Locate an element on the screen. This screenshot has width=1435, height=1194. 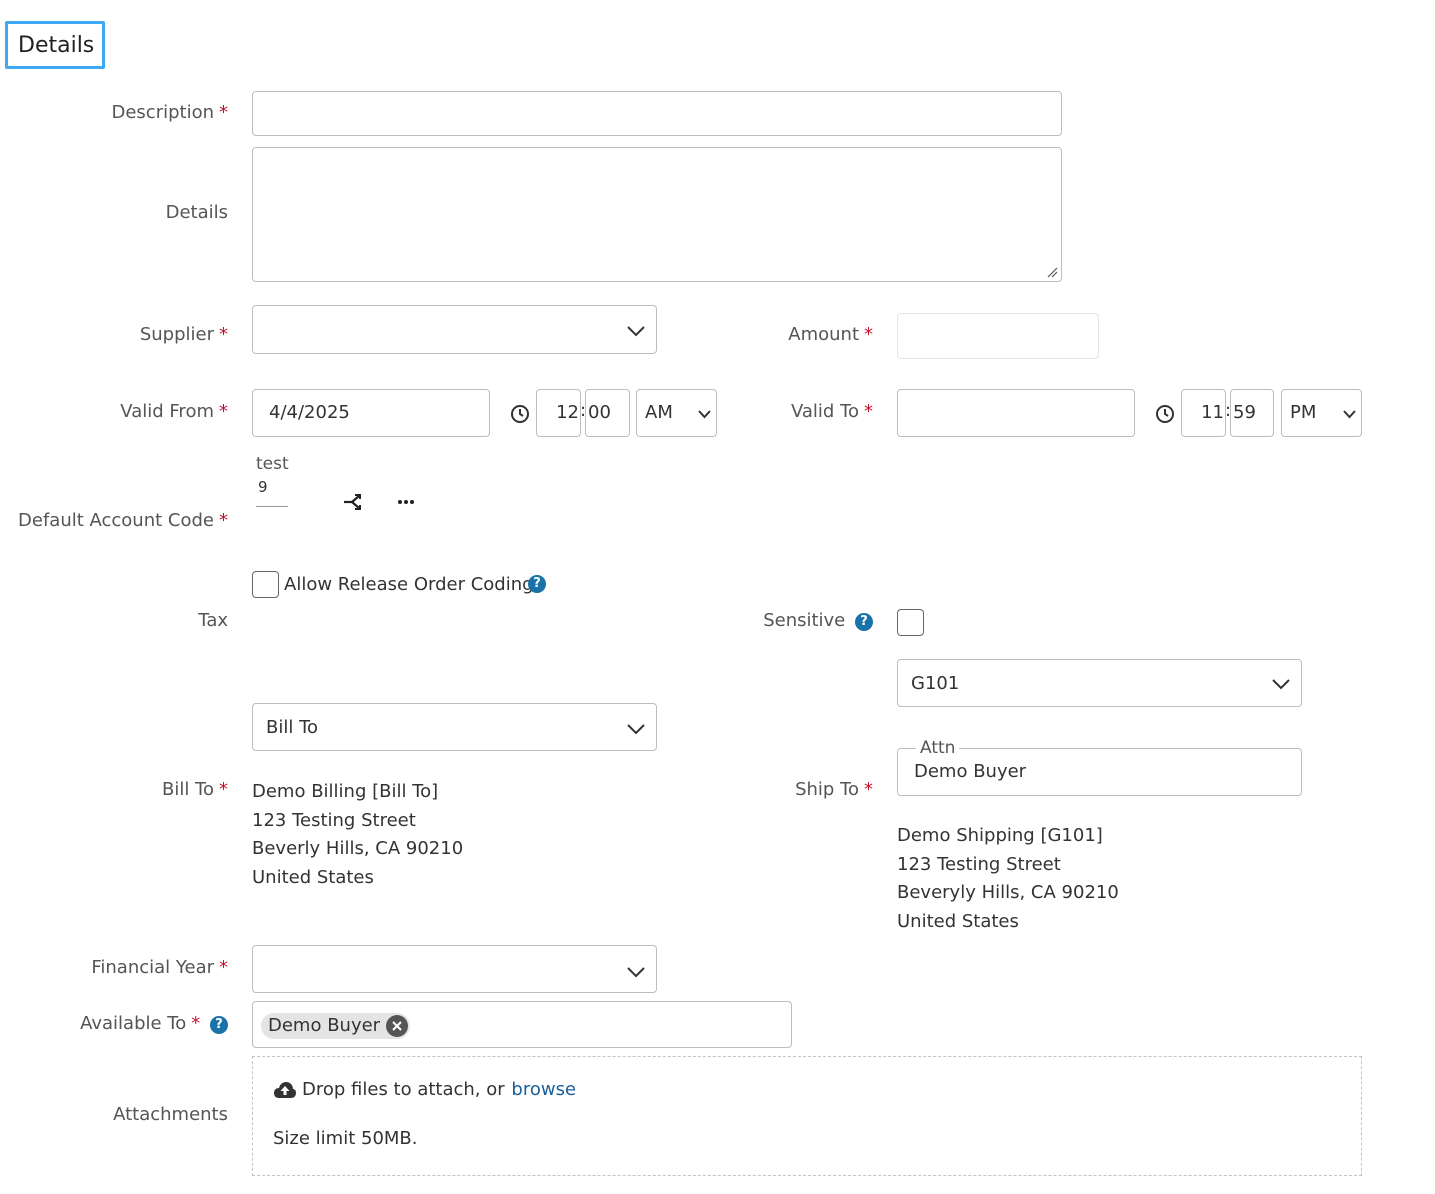
available-to-multiselect: Demo Buyer is located at coordinates (522, 1024).